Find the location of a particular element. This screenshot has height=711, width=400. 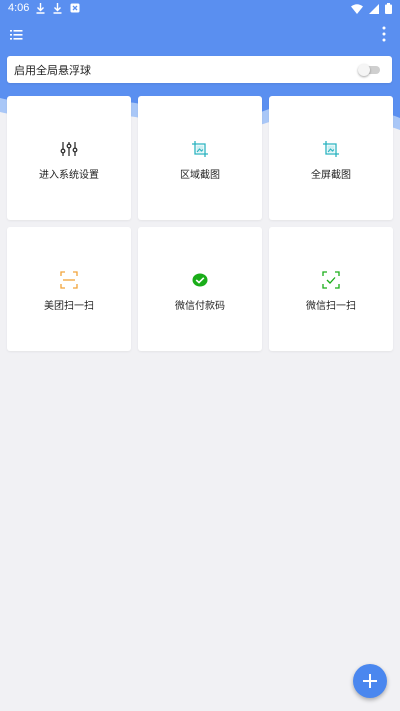

wechat-scan-icon is located at coordinates (331, 280).